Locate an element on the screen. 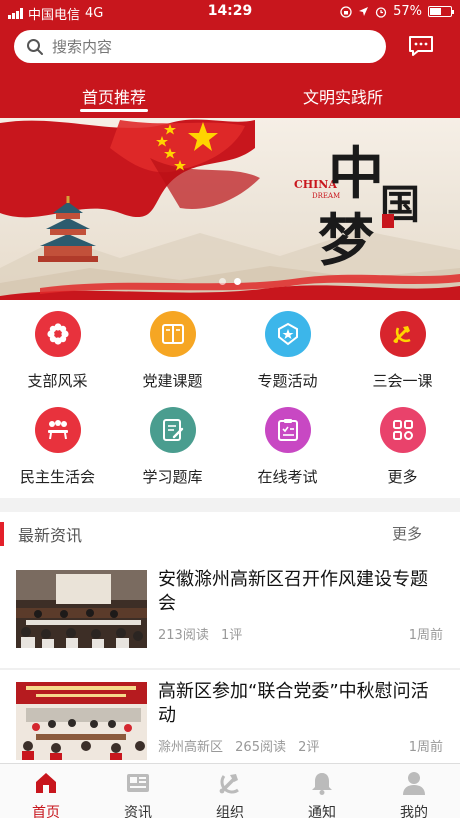 The height and width of the screenshot is (818, 460). grid-label: 更多 is located at coordinates (402, 477).